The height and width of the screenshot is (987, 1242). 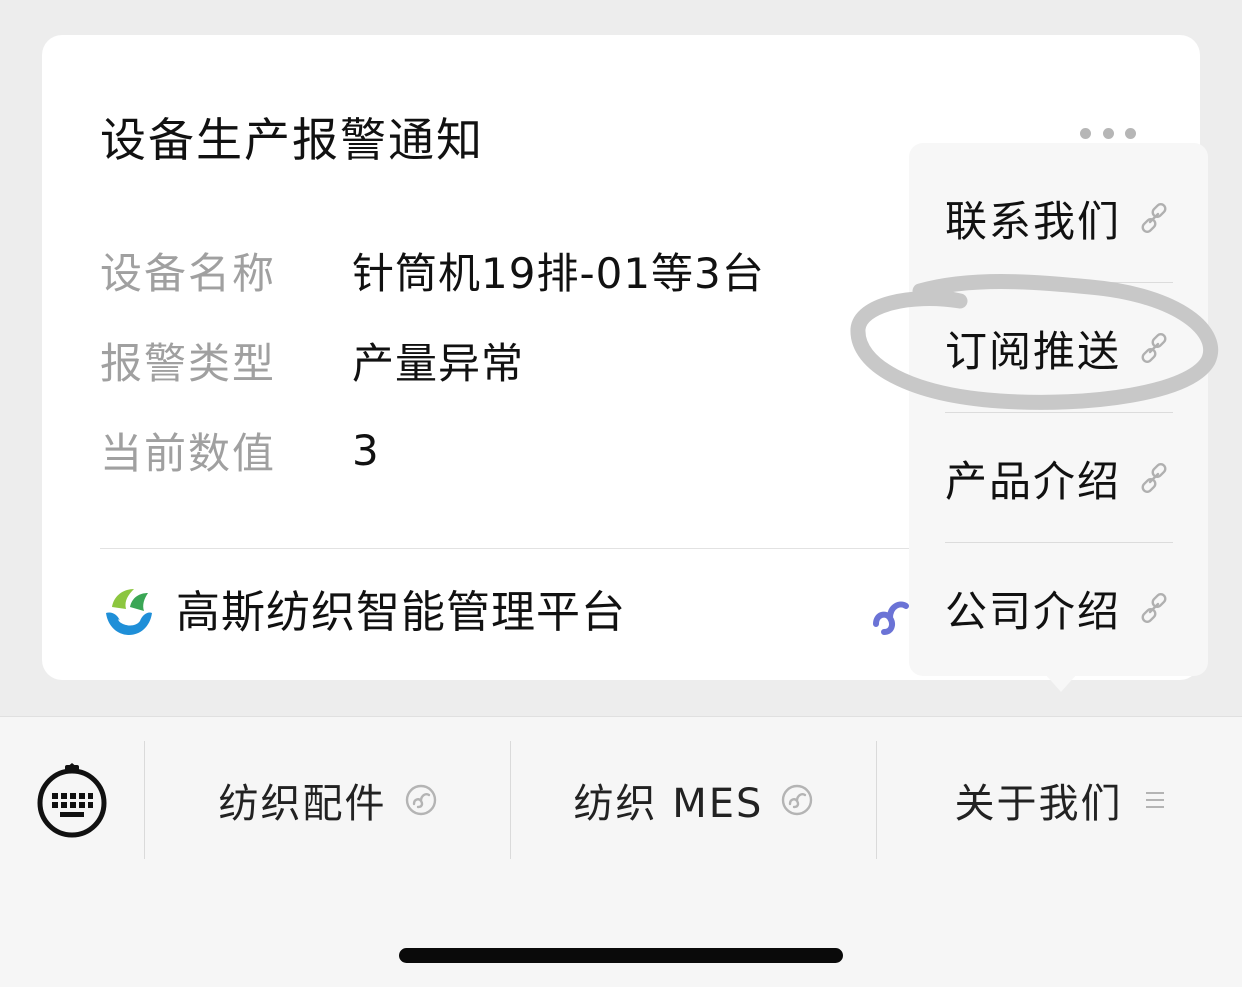 What do you see at coordinates (401, 612) in the screenshot?
I see `brand-name: 高斯纺织智能管理平台` at bounding box center [401, 612].